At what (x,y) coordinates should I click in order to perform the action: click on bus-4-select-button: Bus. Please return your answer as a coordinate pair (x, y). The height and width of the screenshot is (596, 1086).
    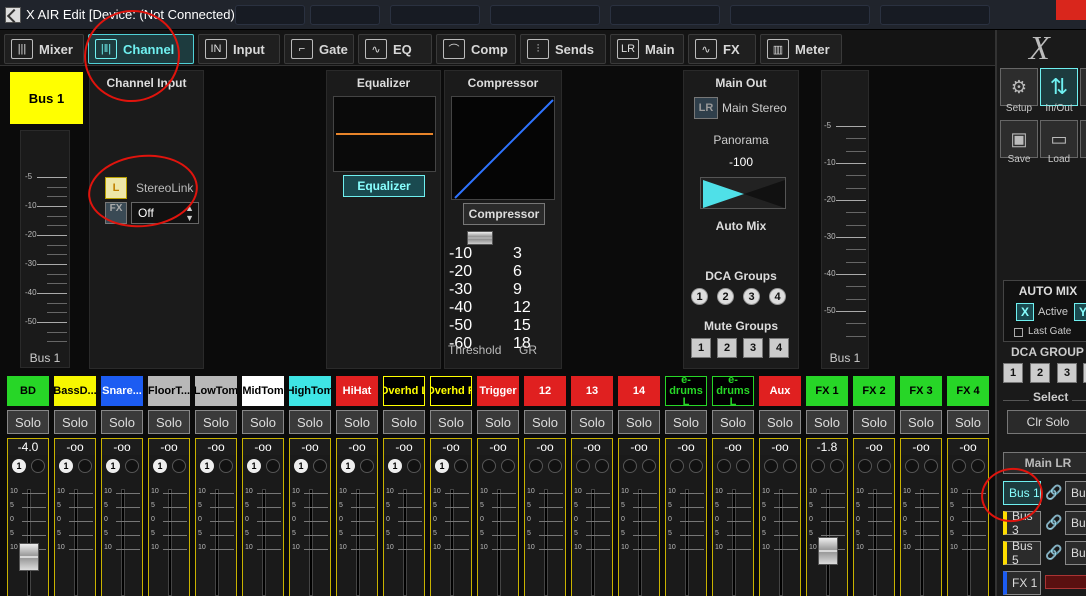
    Looking at the image, I should click on (1075, 523).